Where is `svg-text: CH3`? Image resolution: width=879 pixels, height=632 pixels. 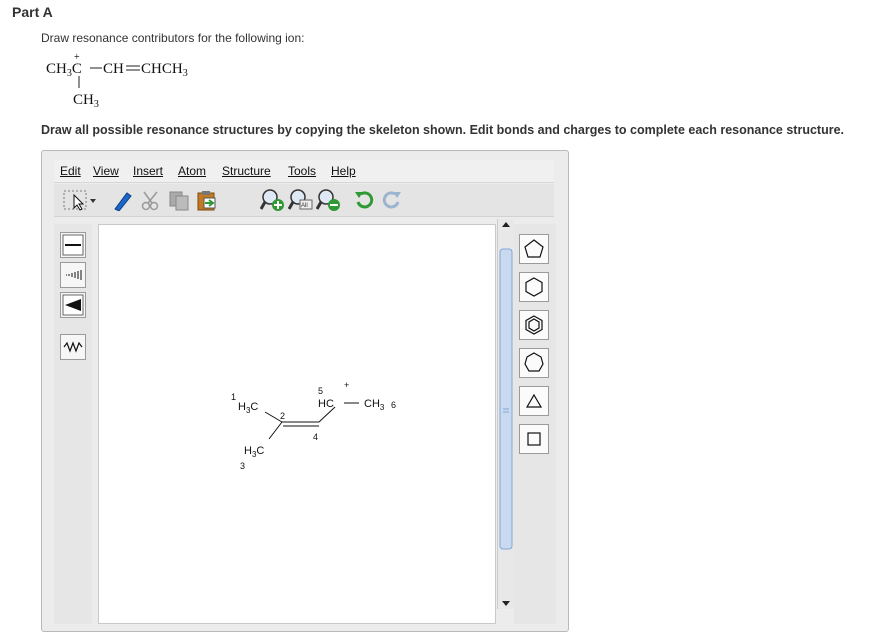
svg-text: CH3 is located at coordinates (86, 101).